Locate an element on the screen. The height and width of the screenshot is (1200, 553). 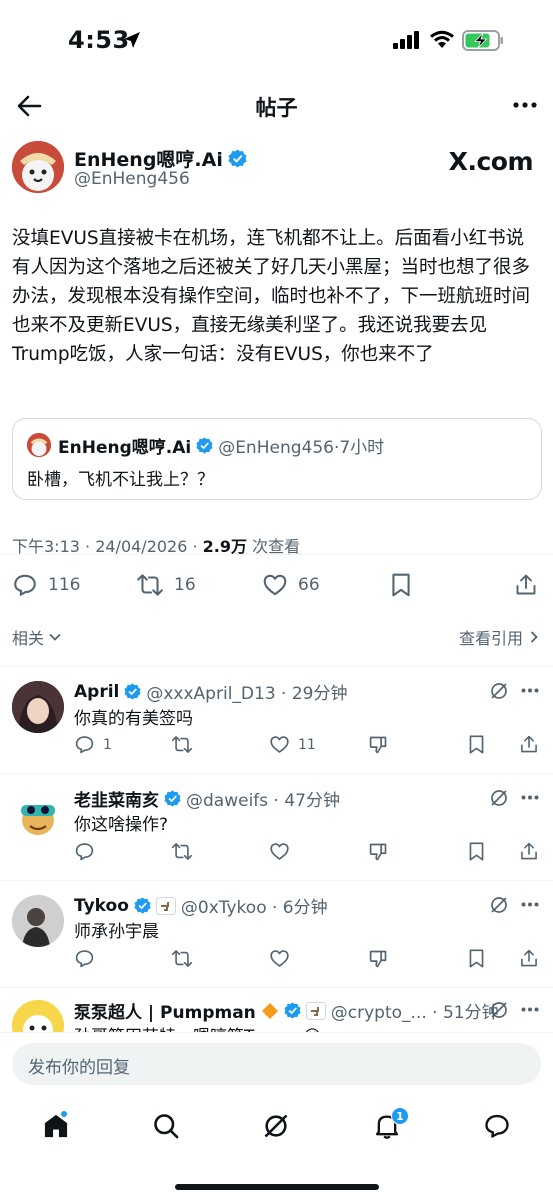
diamond-emoji-icon is located at coordinates (269, 1010).